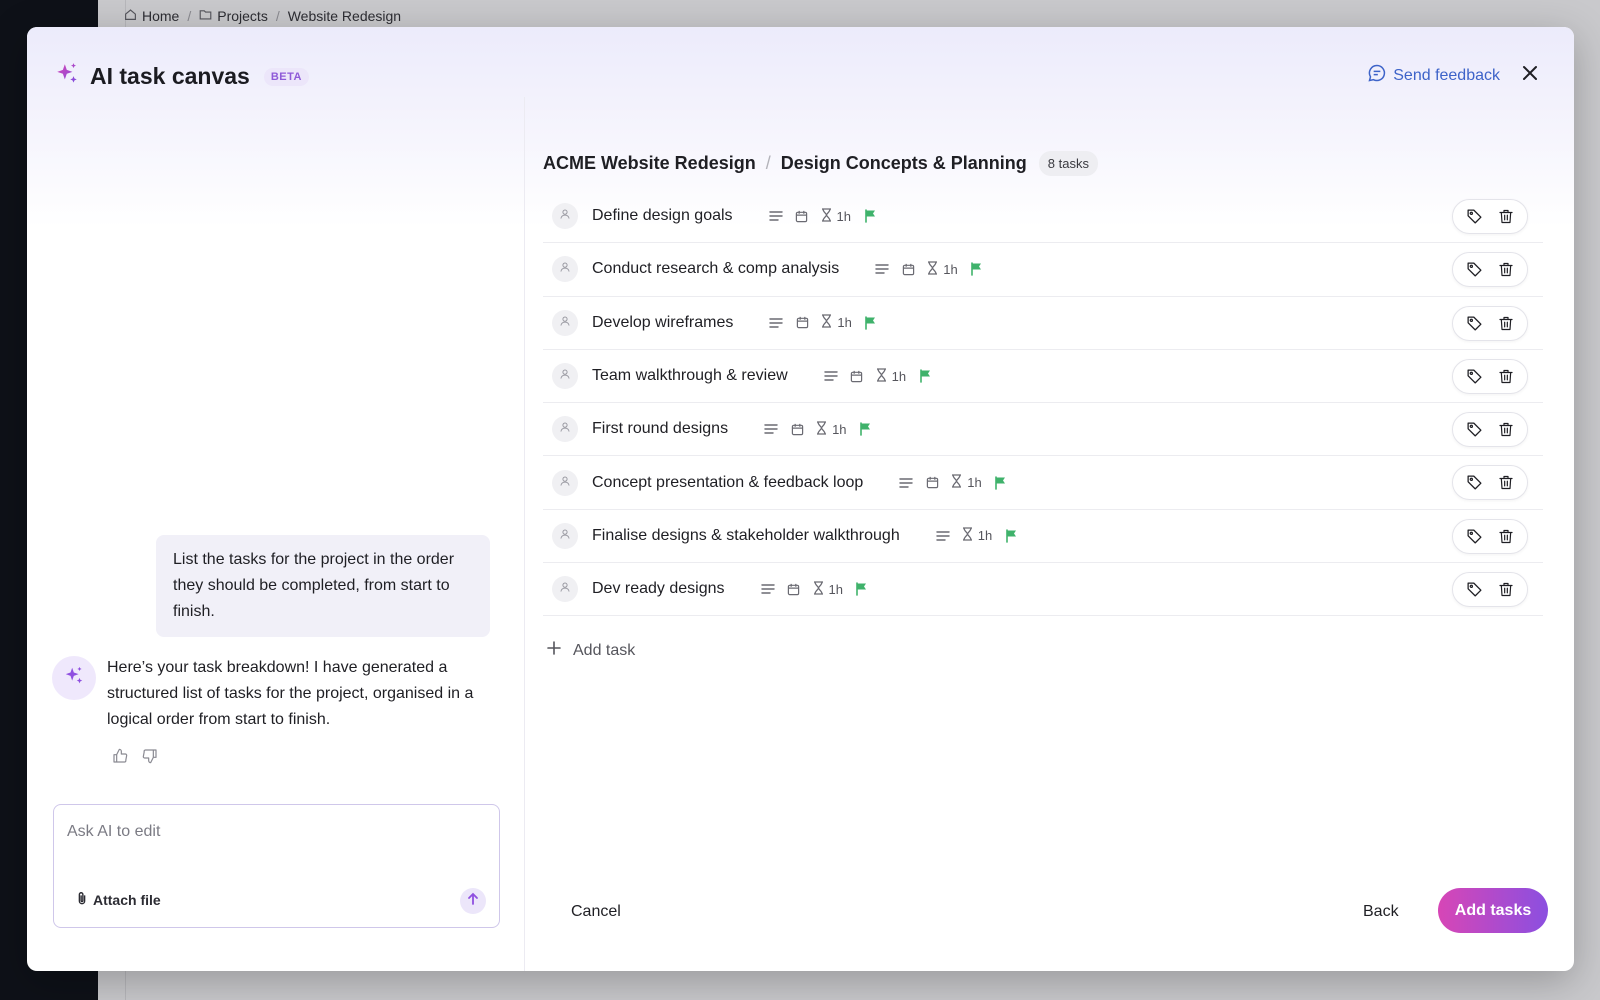 The width and height of the screenshot is (1600, 1000). I want to click on breadcrumb-current: Website Redesign, so click(344, 16).